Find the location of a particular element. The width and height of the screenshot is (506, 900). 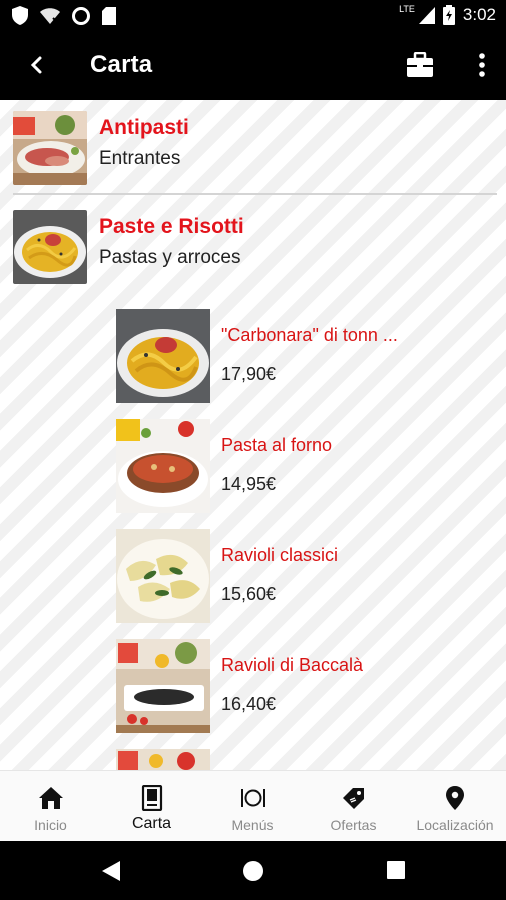

sync-circle-icon is located at coordinates (81, 15).